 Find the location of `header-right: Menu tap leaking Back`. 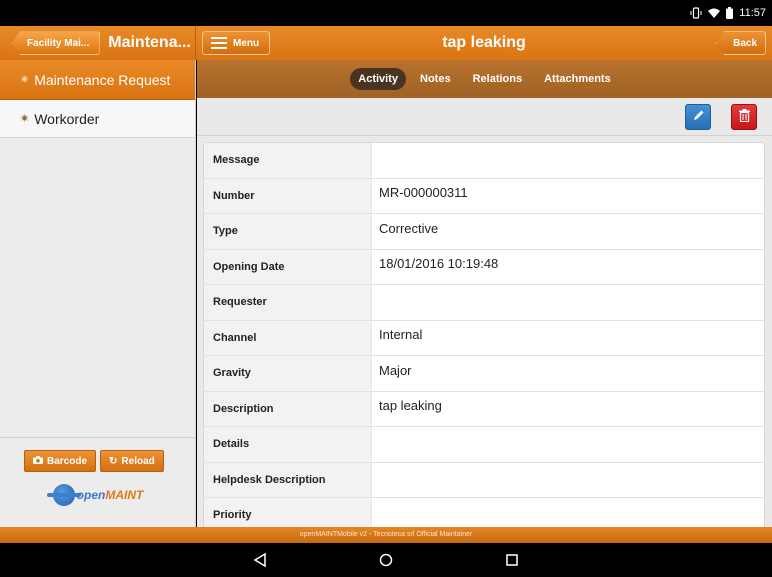

header-right: Menu tap leaking Back is located at coordinates (484, 43).